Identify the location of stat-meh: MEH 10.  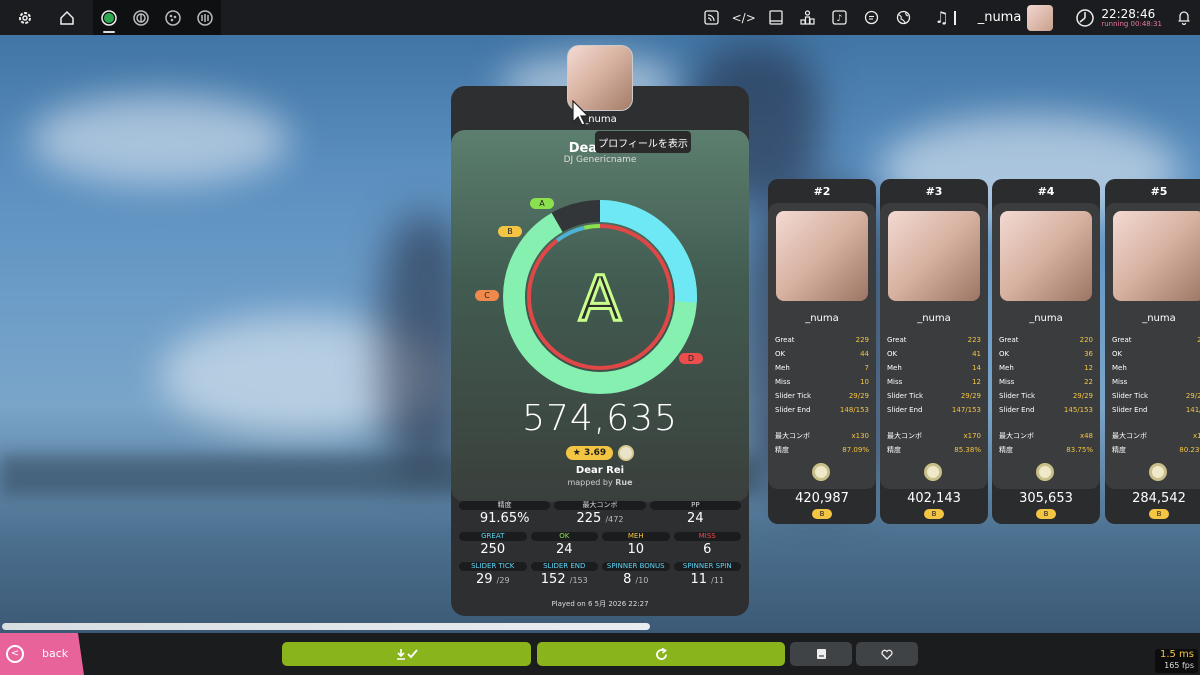
(636, 545).